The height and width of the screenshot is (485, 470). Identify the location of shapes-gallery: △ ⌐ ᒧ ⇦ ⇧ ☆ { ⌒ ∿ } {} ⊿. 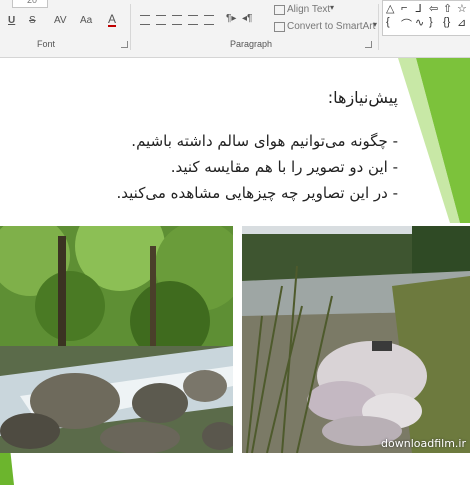
(426, 18).